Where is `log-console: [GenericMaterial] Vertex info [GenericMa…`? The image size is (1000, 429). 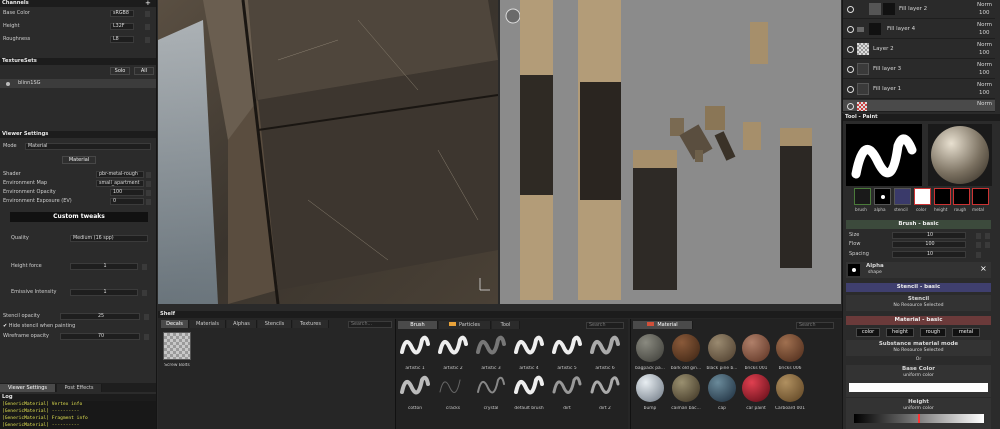 log-console: [GenericMaterial] Vertex info [GenericMa… is located at coordinates (78, 415).